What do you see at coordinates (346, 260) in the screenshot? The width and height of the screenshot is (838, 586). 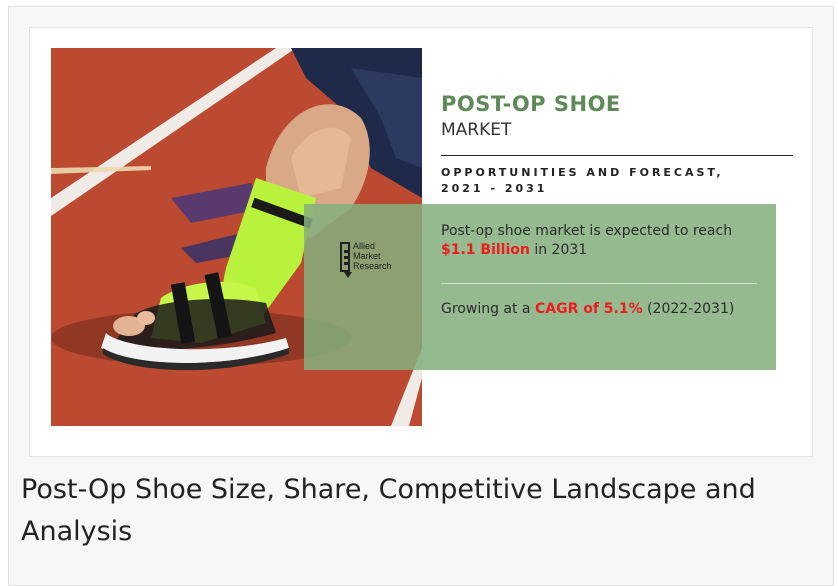 I see `logo-icon` at bounding box center [346, 260].